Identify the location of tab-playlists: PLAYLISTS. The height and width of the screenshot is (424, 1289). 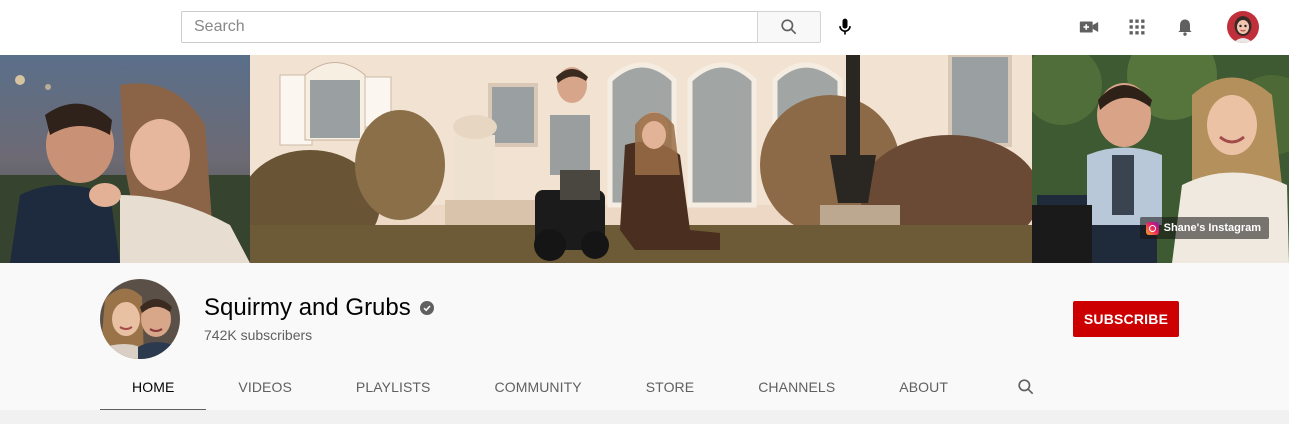
(393, 387).